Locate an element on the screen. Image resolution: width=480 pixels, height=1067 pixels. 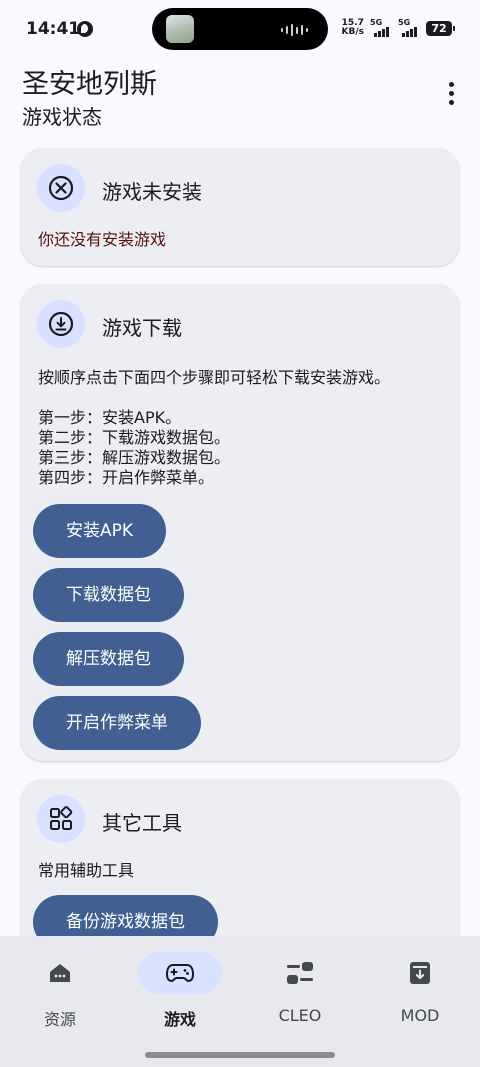
nav-label: MOD is located at coordinates (420, 1015).